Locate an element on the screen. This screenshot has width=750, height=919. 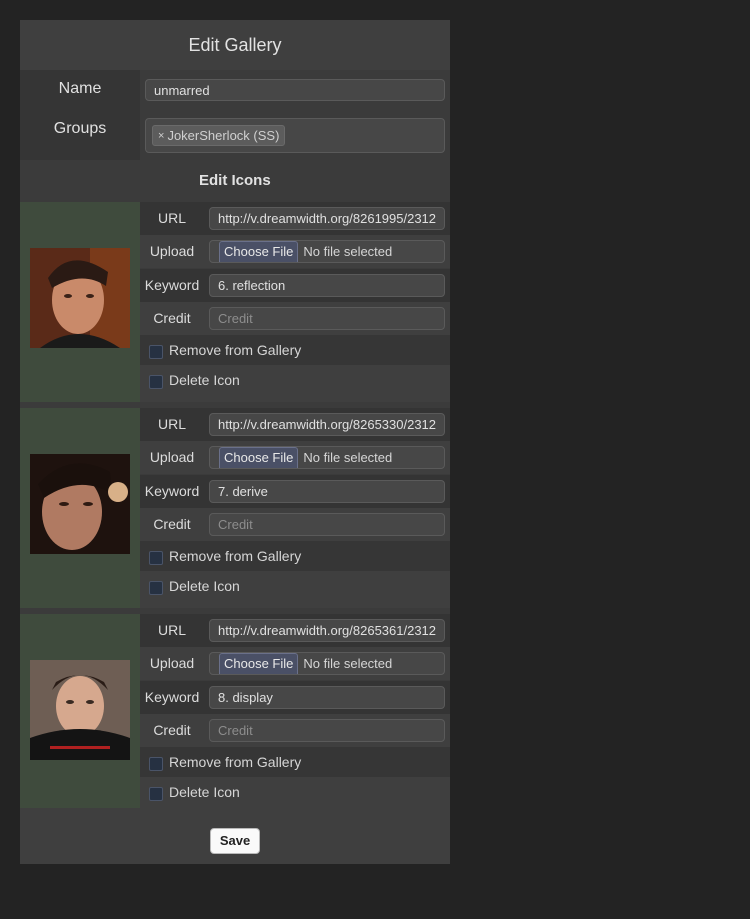
keyword-row: Keyword 7. derive is located at coordinates (295, 491).